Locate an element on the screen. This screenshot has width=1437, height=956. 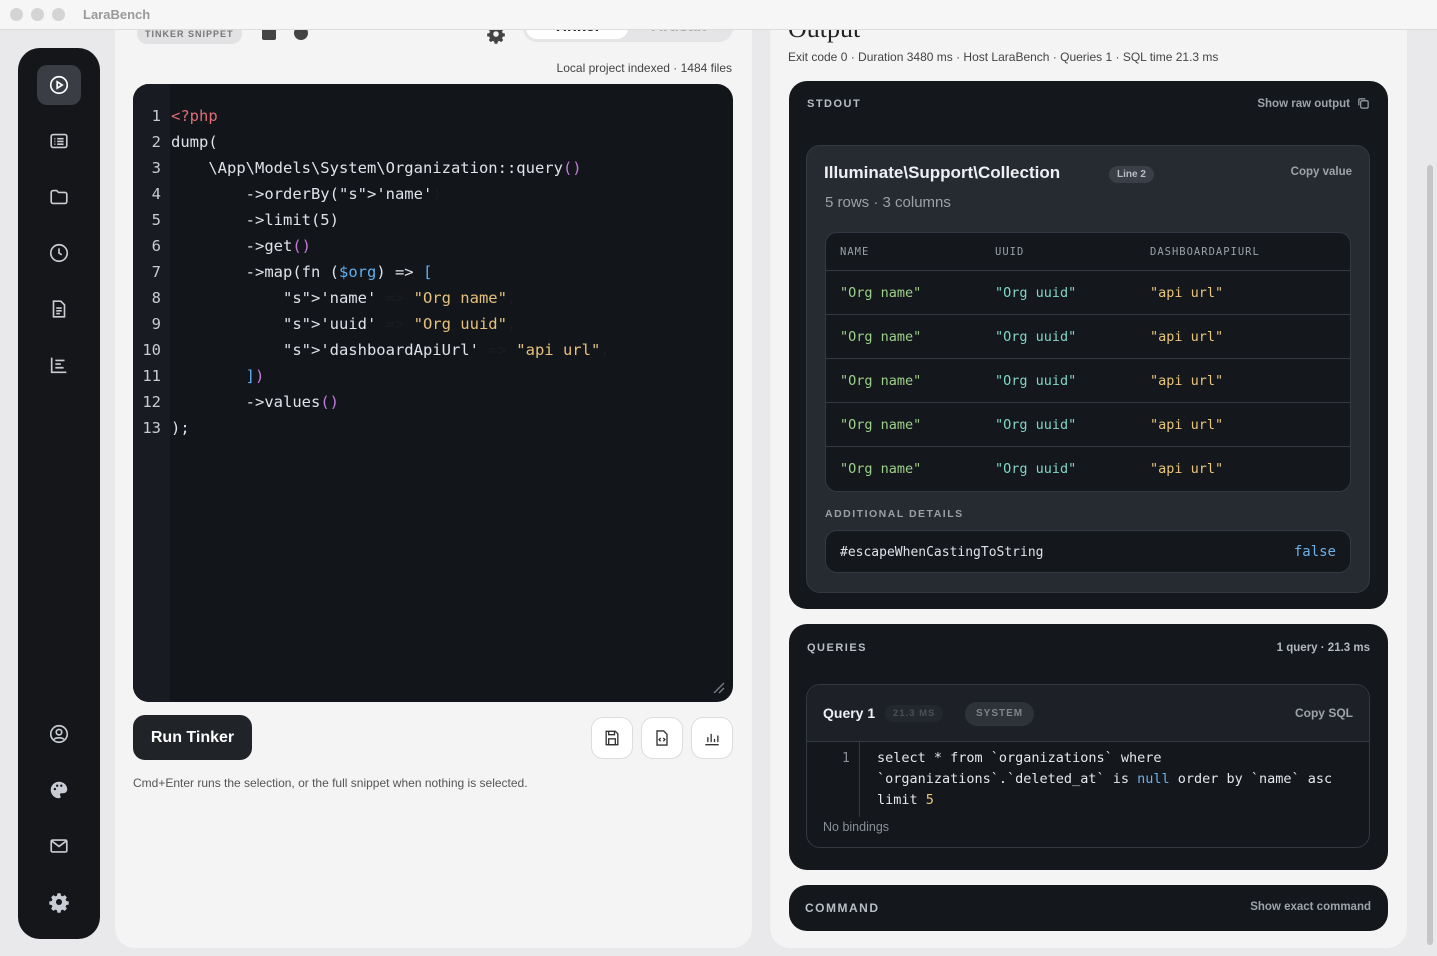
table-header: NAME UUID DASHBOARDAPIURL is located at coordinates (1088, 252).